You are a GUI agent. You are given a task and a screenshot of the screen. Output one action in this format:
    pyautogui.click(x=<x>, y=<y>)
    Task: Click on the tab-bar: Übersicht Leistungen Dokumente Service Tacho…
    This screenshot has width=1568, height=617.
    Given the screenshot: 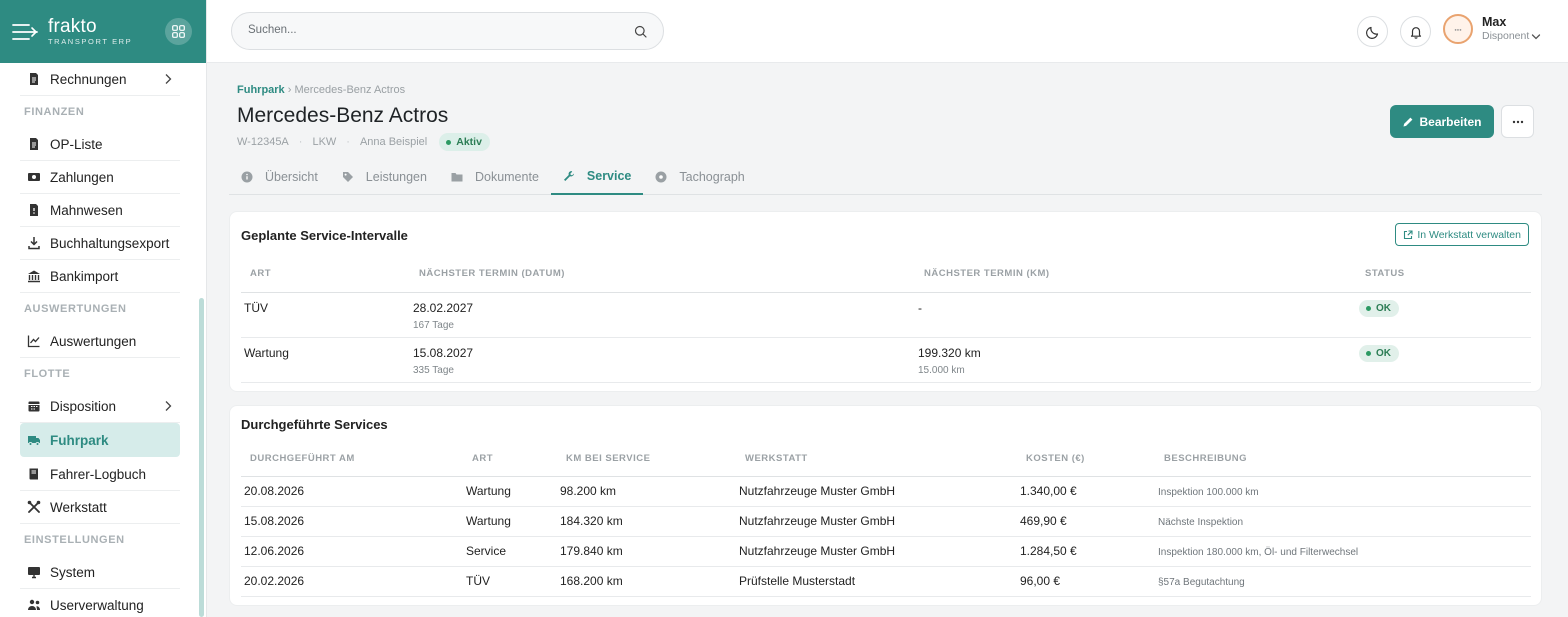 What is the action you would take?
    pyautogui.click(x=885, y=177)
    